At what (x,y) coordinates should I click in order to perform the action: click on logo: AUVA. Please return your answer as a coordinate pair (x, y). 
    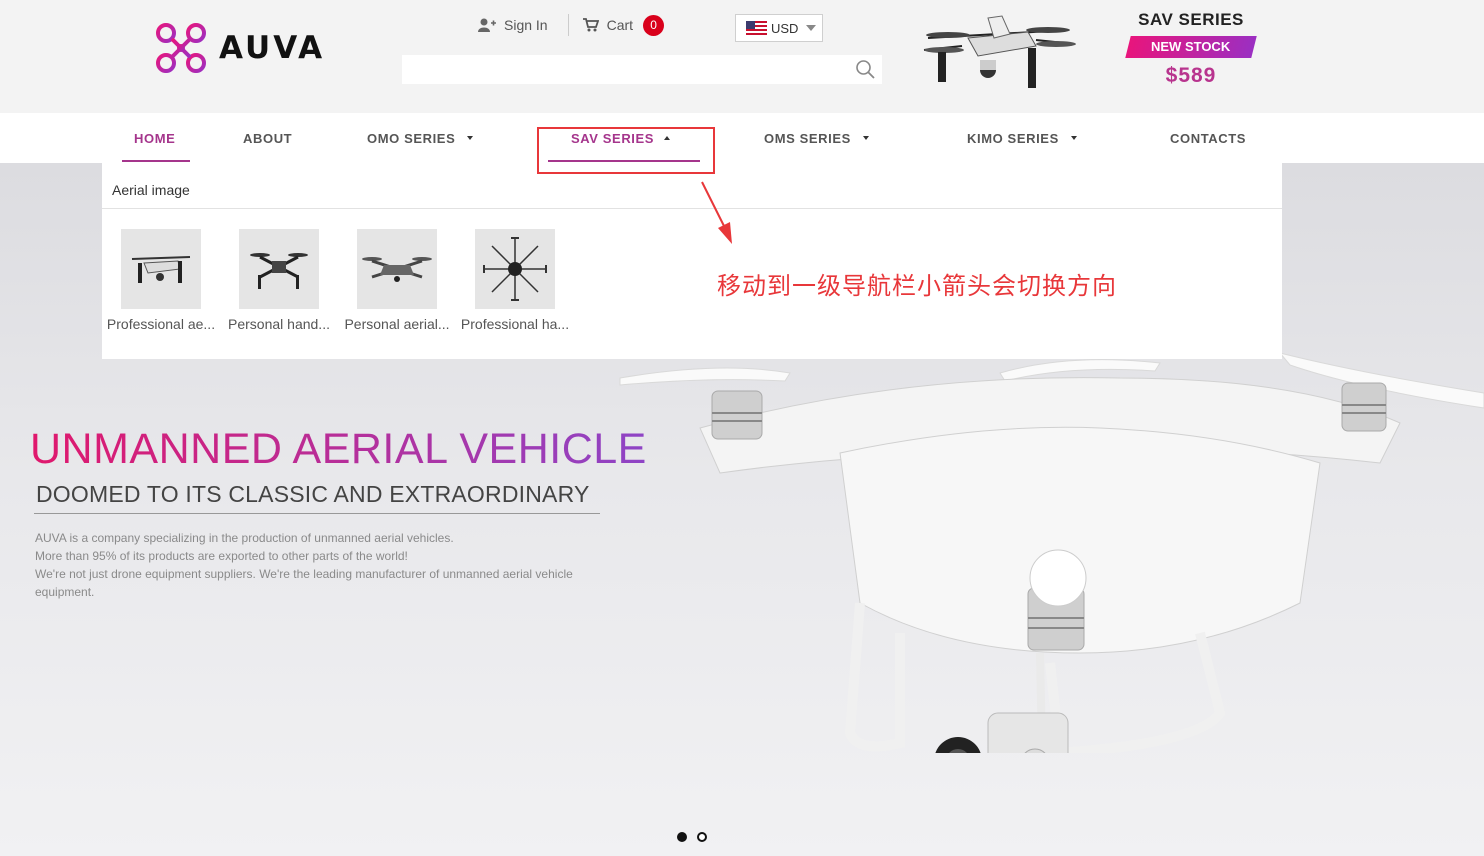
    Looking at the image, I should click on (240, 48).